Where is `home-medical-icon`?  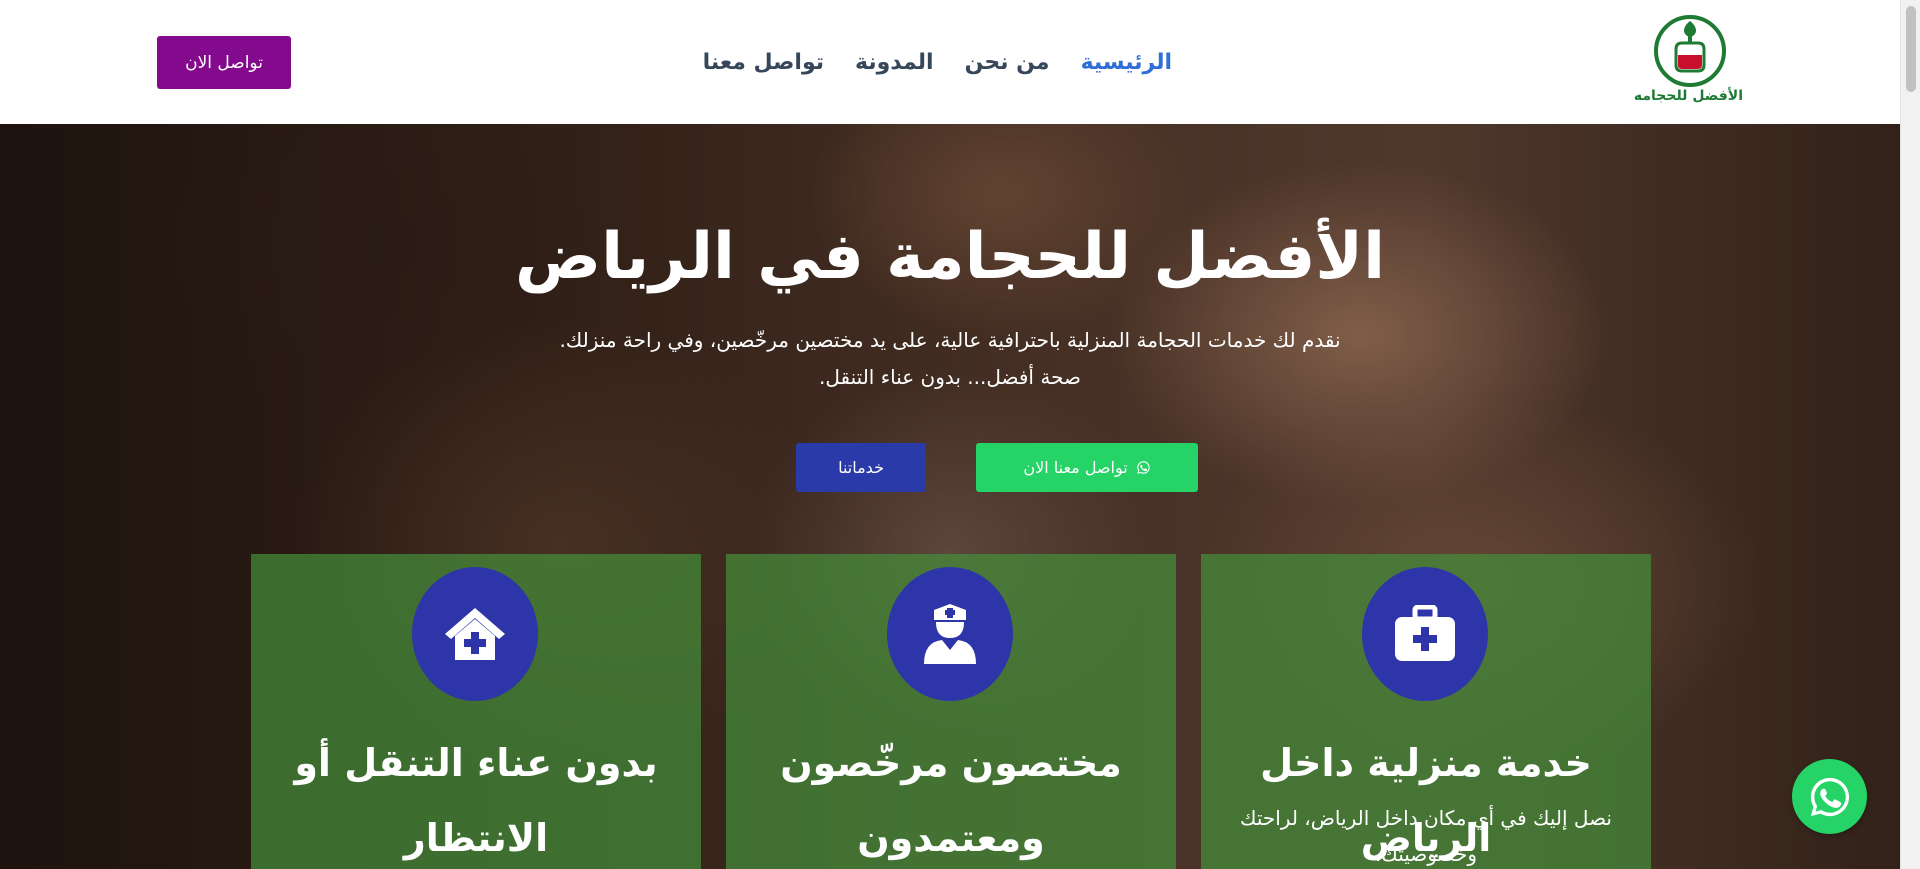
home-medical-icon is located at coordinates (475, 634).